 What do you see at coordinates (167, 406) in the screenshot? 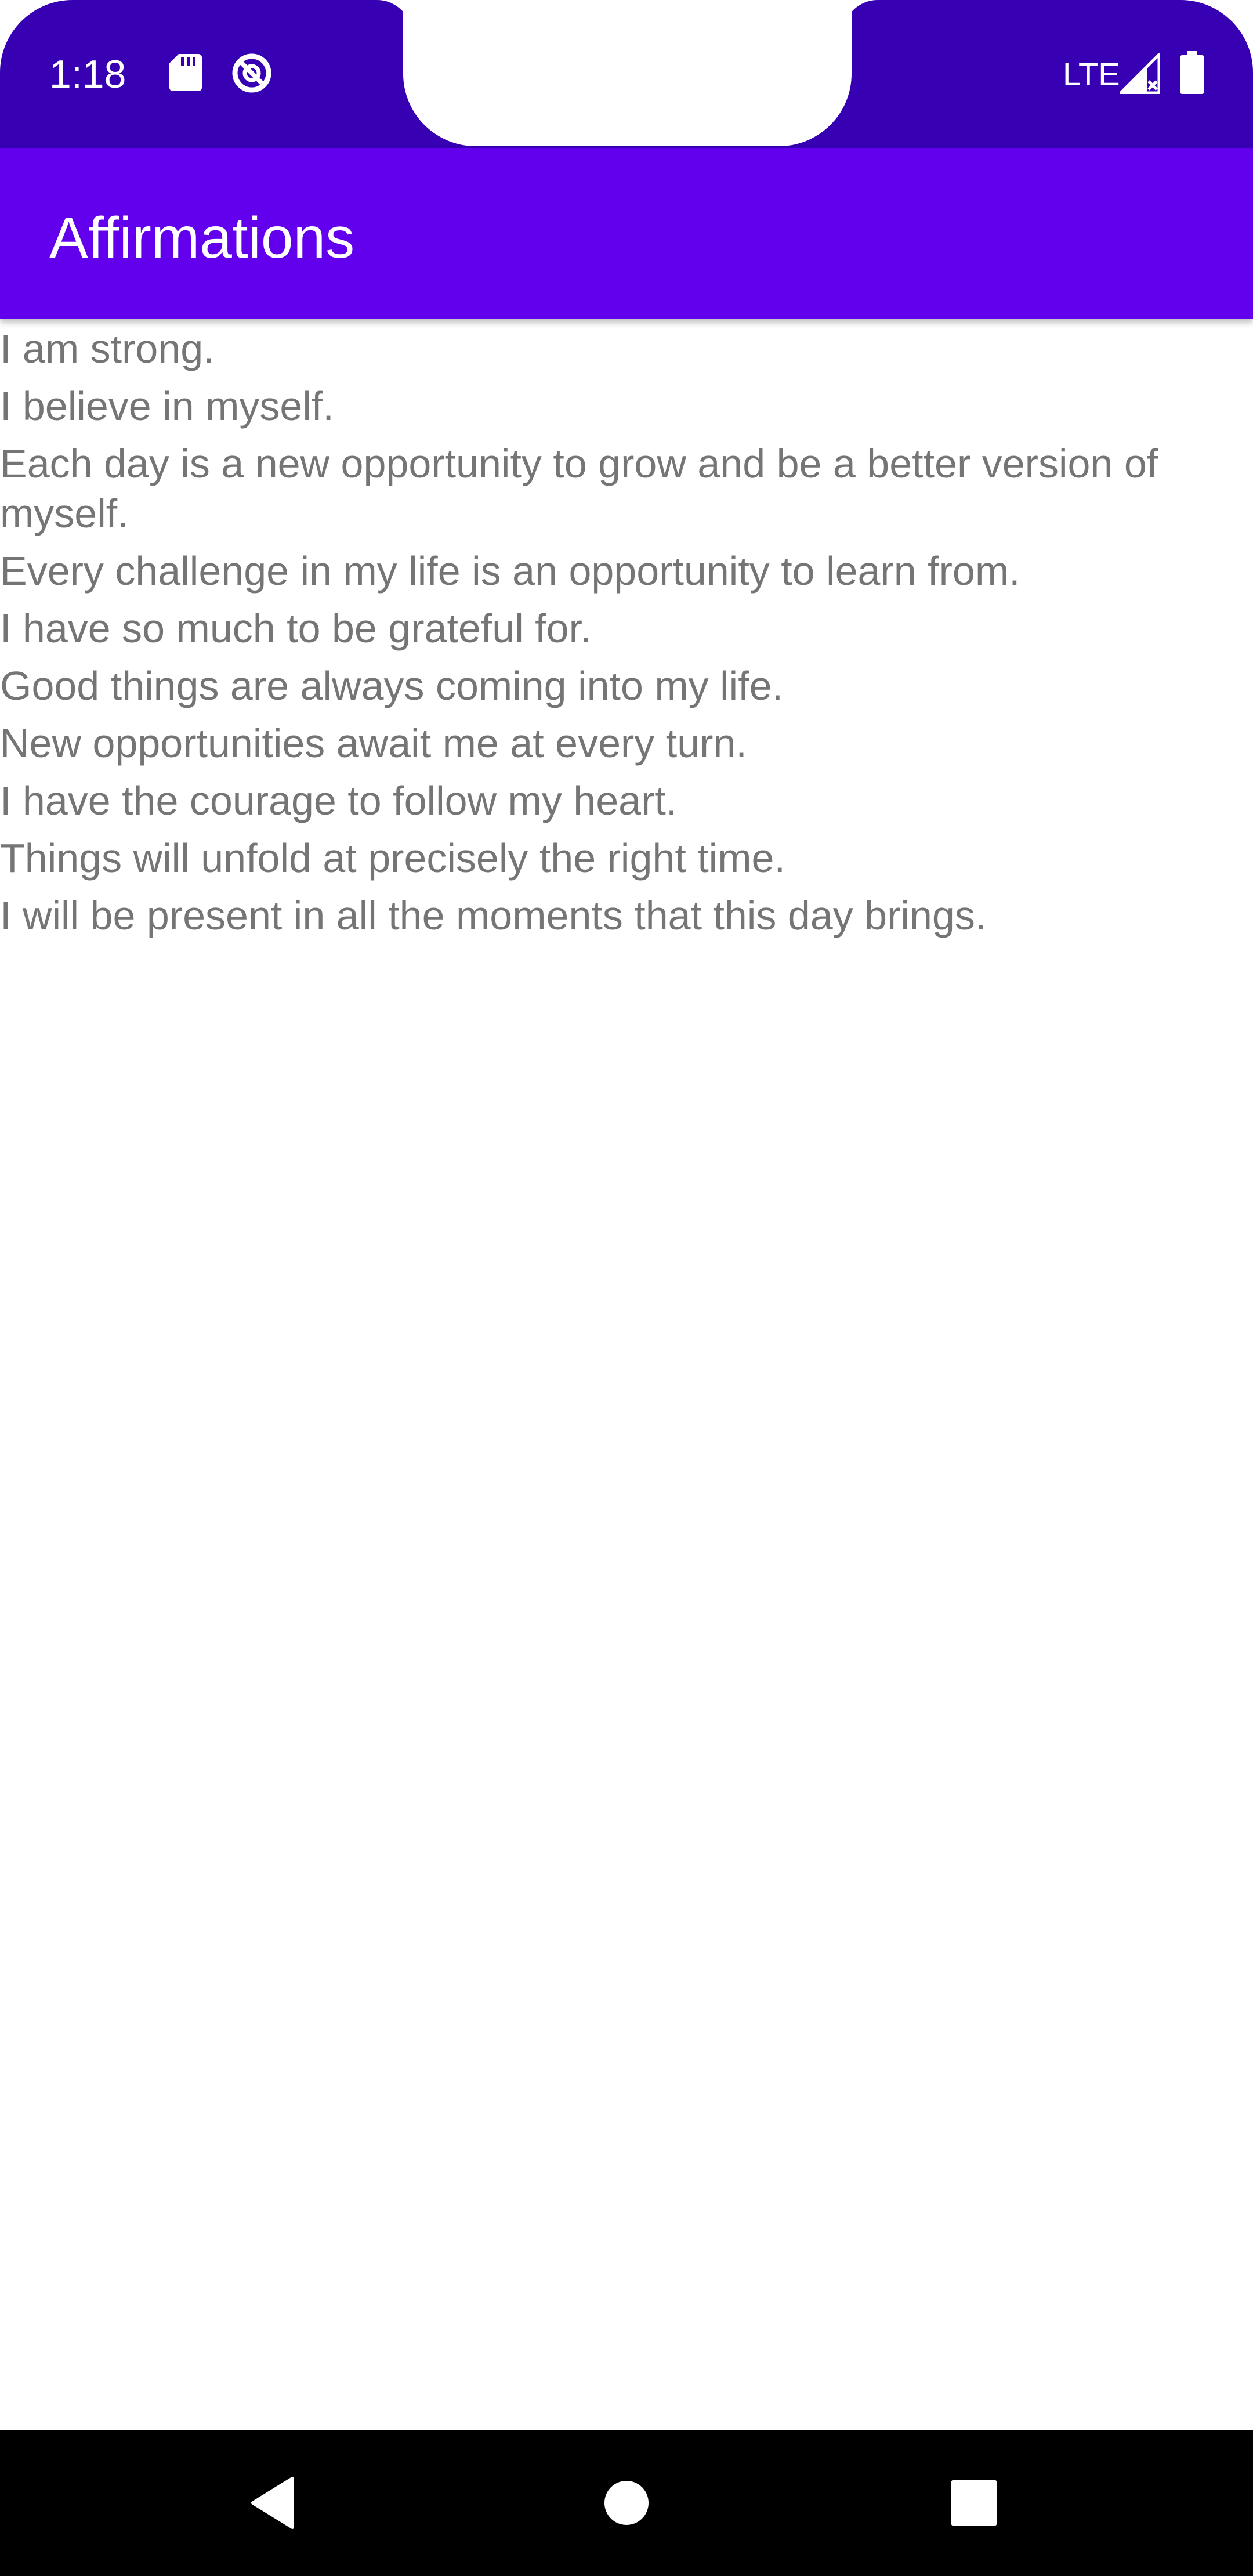
I see `affirmation-item: I believe in myself.` at bounding box center [167, 406].